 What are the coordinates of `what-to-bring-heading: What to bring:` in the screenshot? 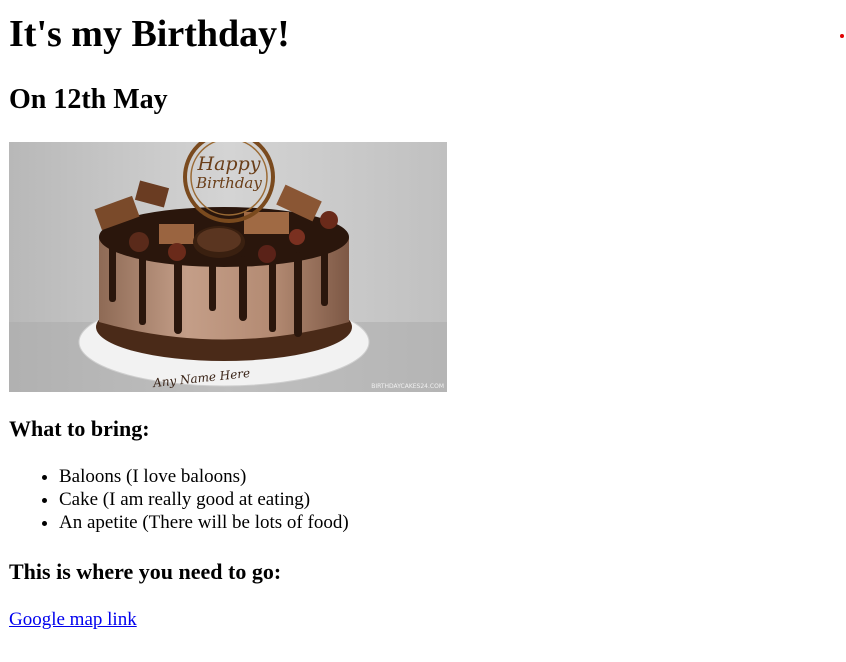 It's located at (79, 428).